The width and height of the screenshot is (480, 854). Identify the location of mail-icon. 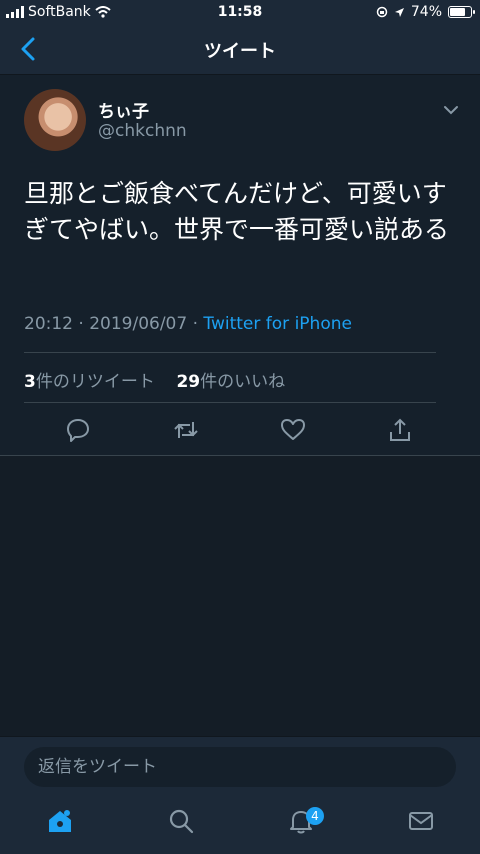
(421, 821).